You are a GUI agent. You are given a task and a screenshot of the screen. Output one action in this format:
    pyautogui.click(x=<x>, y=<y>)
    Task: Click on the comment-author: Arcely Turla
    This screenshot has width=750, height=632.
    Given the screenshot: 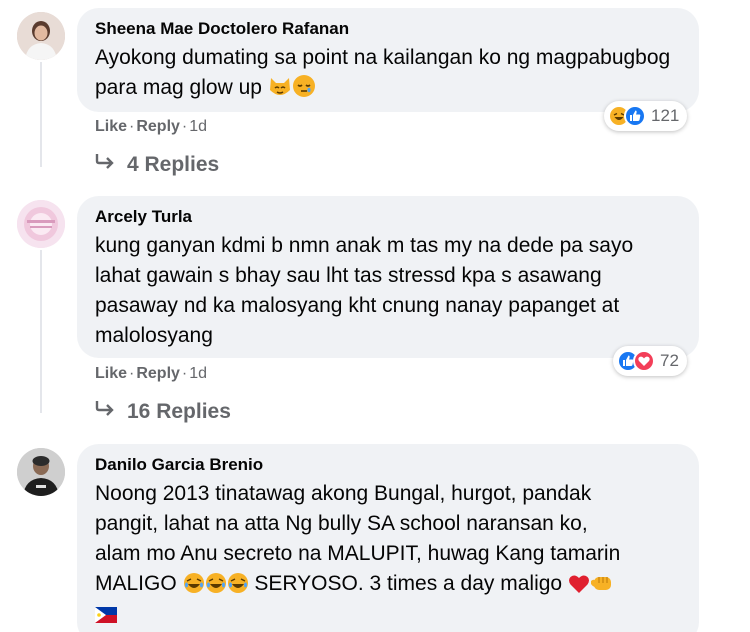 What is the action you would take?
    pyautogui.click(x=388, y=217)
    